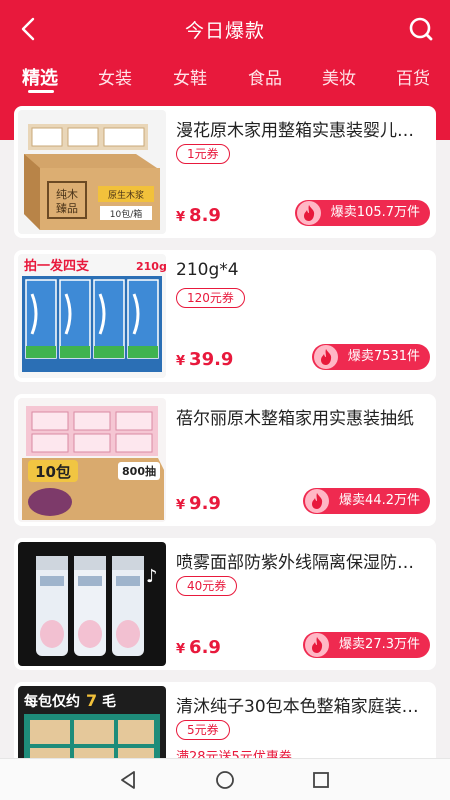  I want to click on sales-badge: 爆卖27.3万件, so click(366, 645).